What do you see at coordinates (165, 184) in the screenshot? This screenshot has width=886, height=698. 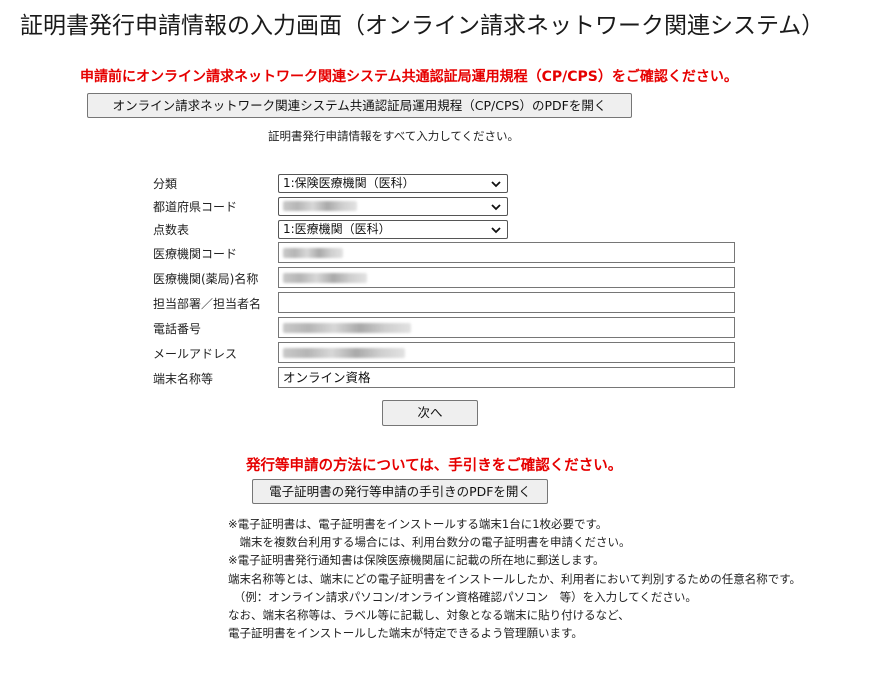 I see `category-label: 分類` at bounding box center [165, 184].